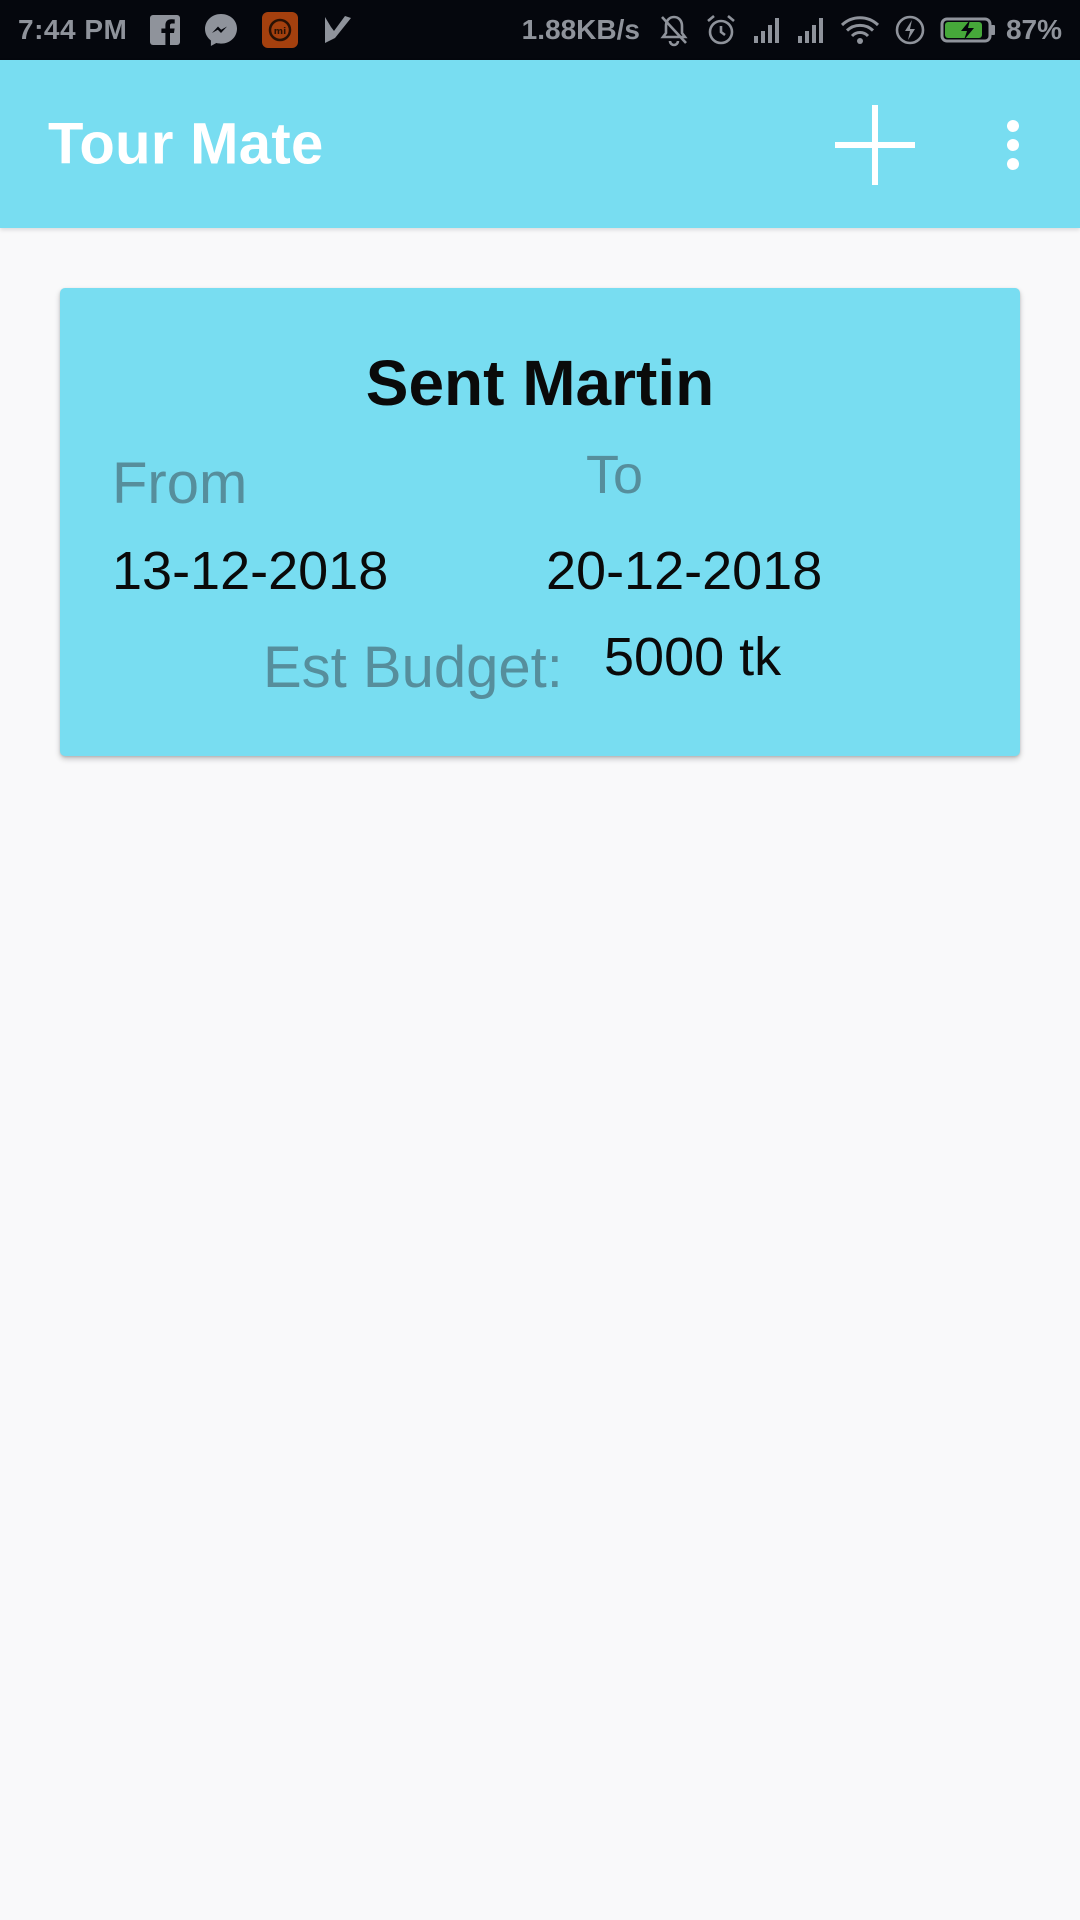  What do you see at coordinates (674, 30) in the screenshot?
I see `notifications-off-icon` at bounding box center [674, 30].